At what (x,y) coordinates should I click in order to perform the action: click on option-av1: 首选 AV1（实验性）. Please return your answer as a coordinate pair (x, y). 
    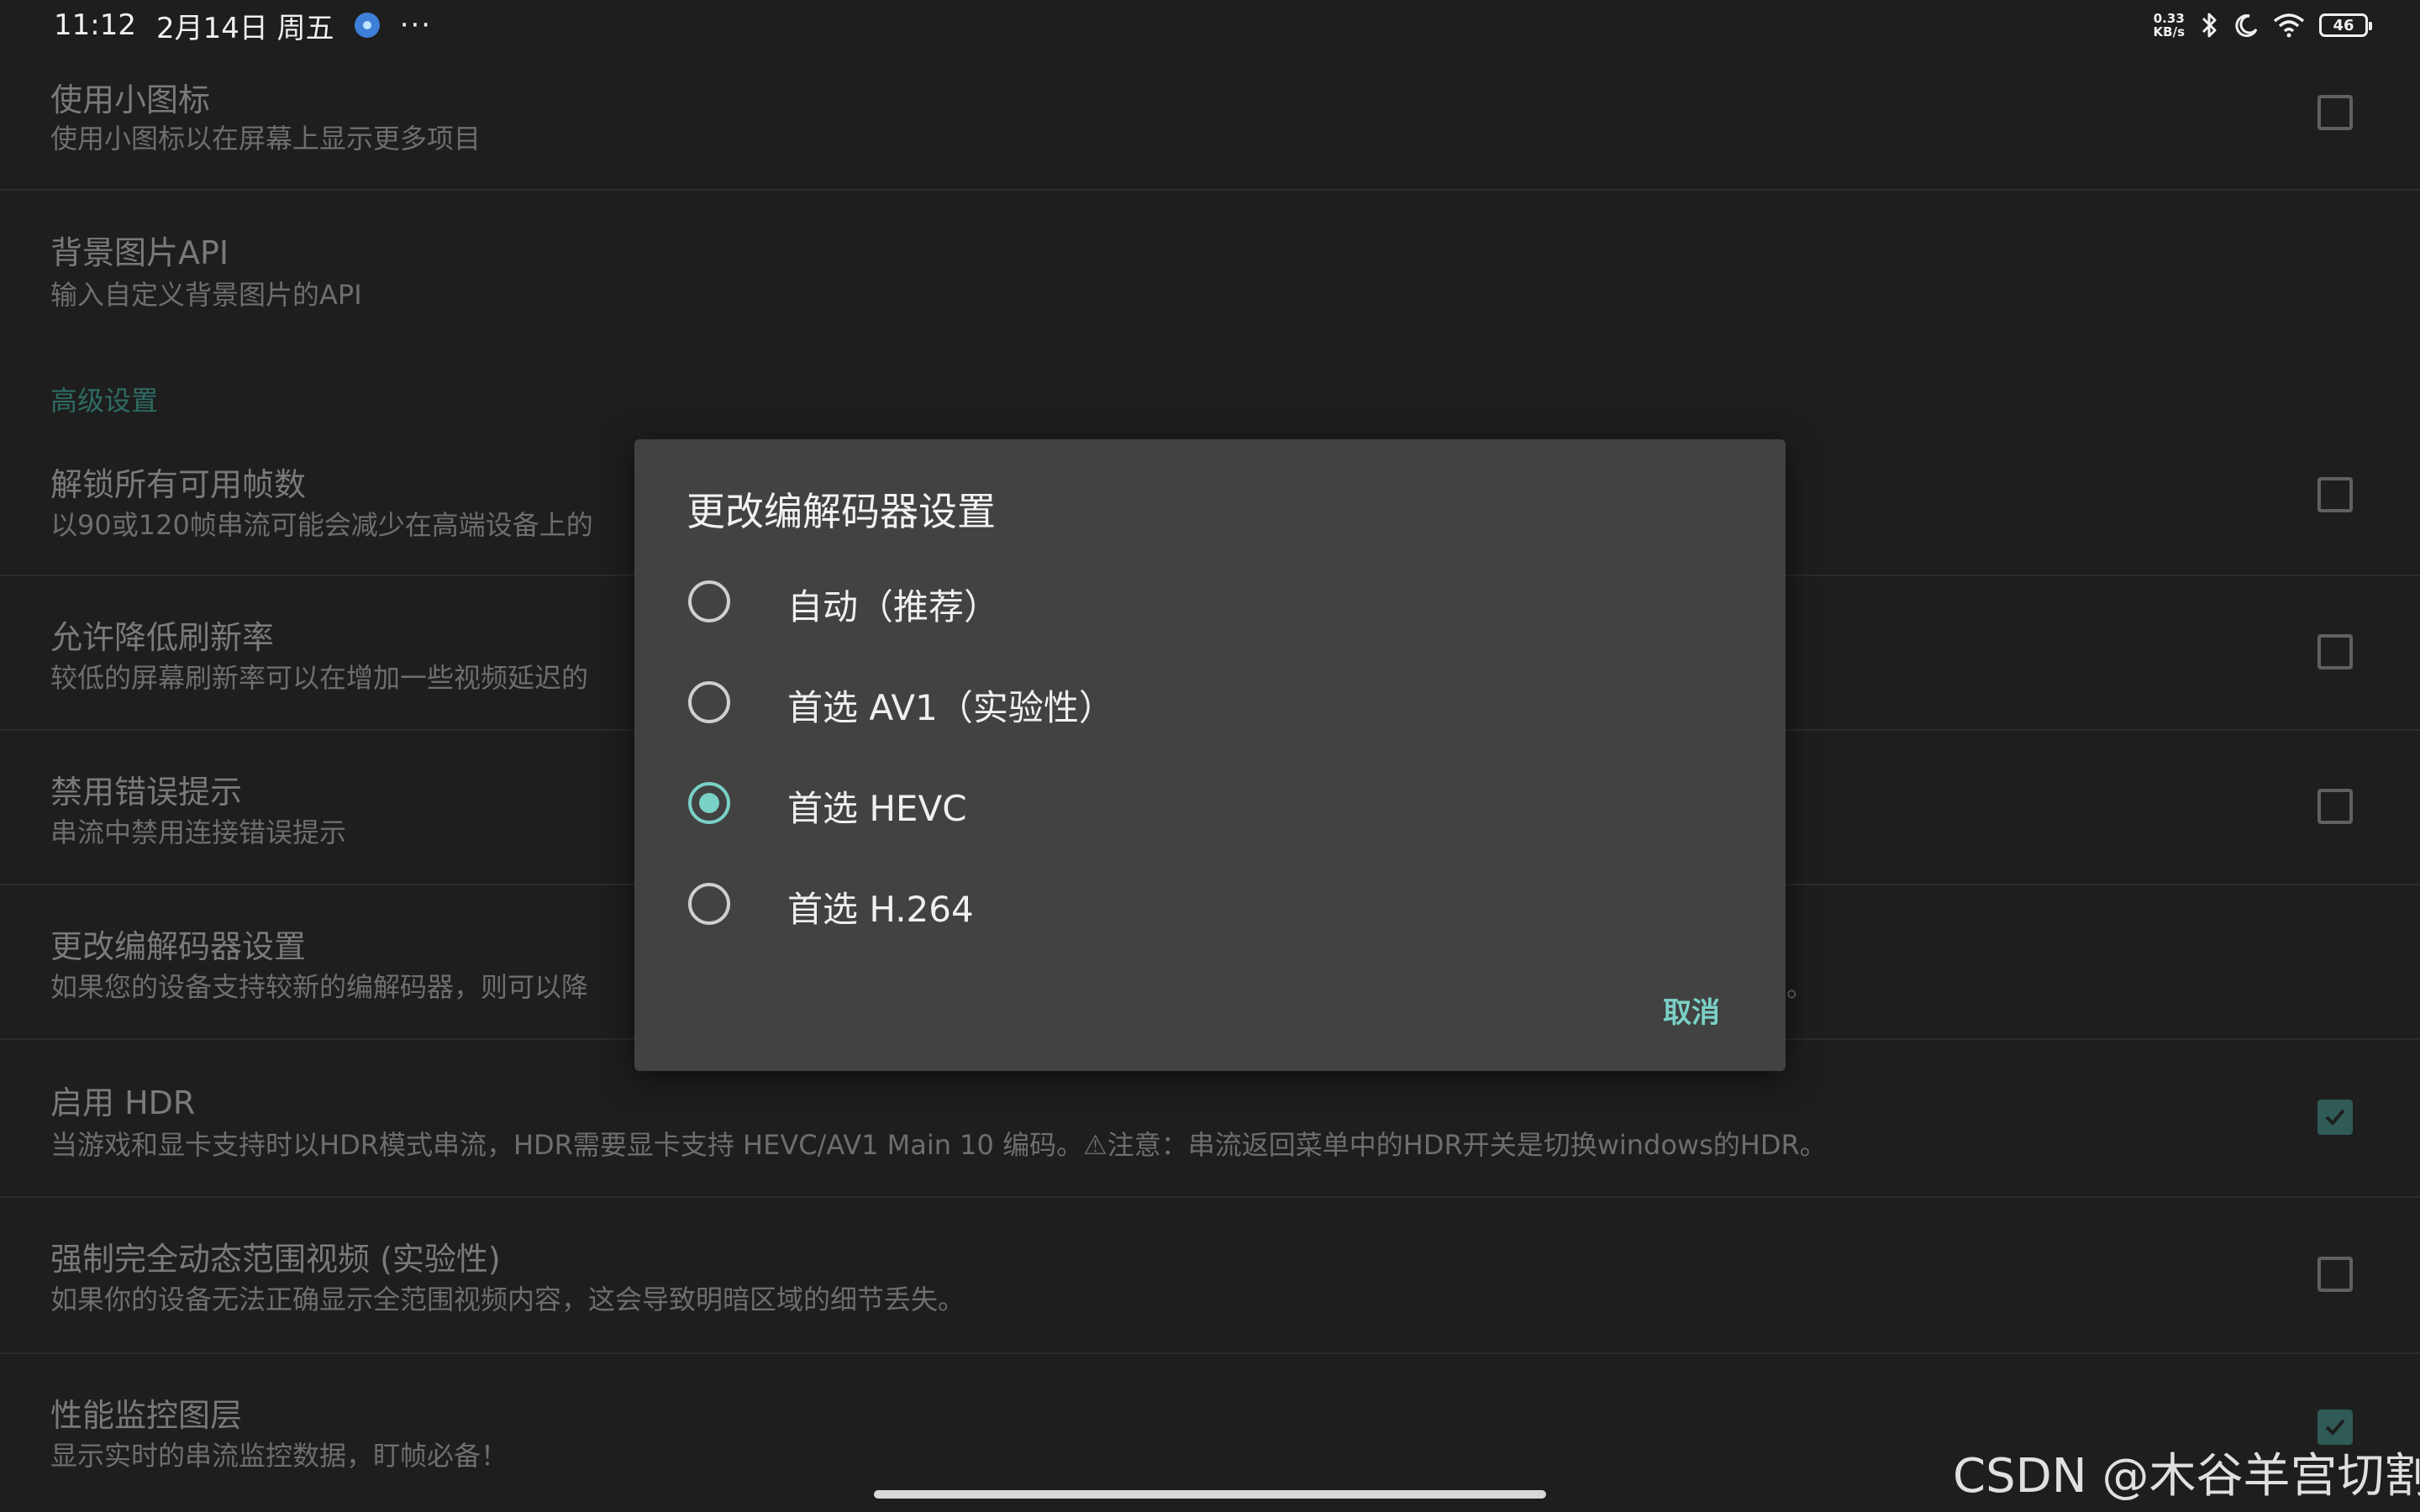
    Looking at the image, I should click on (1210, 702).